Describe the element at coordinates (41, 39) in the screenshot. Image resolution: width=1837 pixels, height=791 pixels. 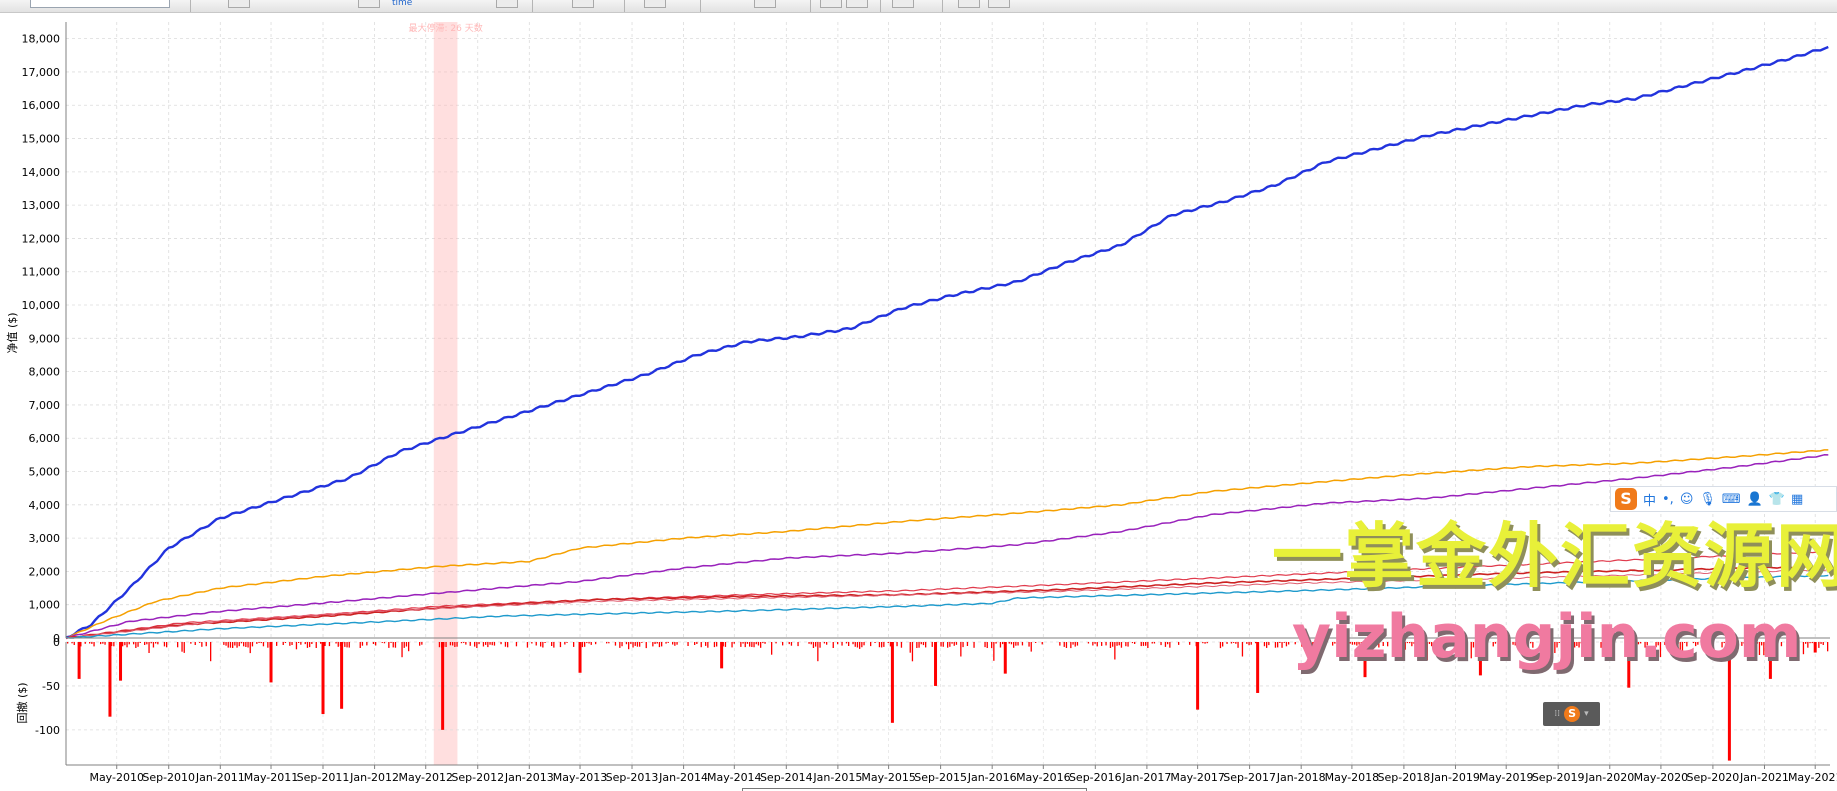
I see `equity-y-tick-label: 18,000` at that location.